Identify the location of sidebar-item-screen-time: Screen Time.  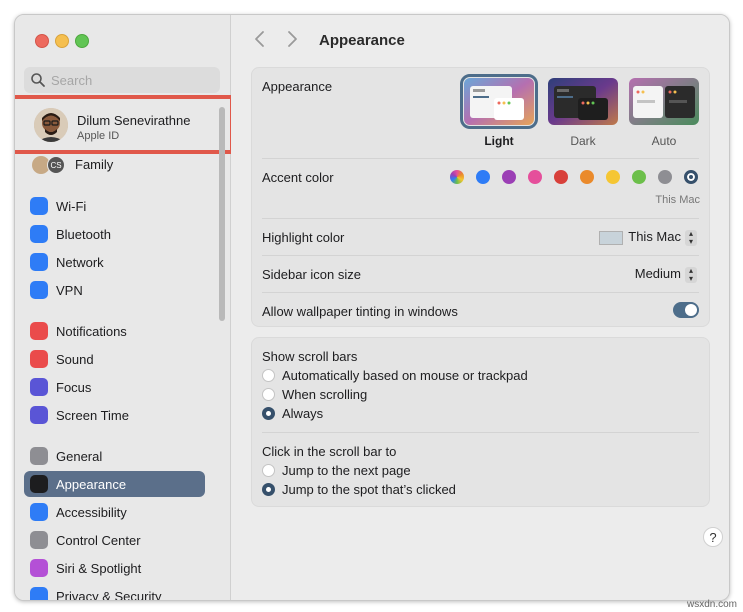
(114, 415).